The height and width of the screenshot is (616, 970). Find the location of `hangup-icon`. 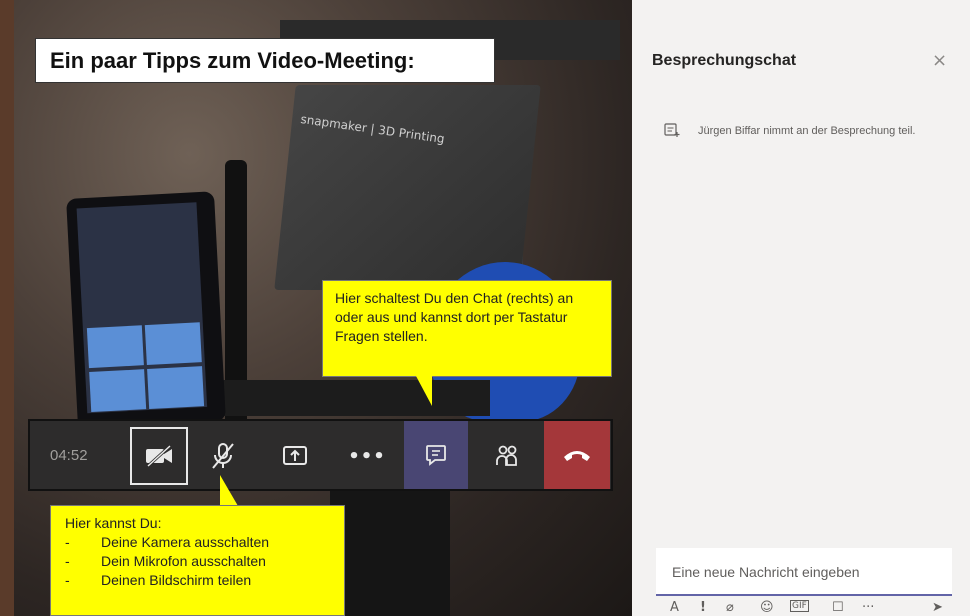

hangup-icon is located at coordinates (577, 456).